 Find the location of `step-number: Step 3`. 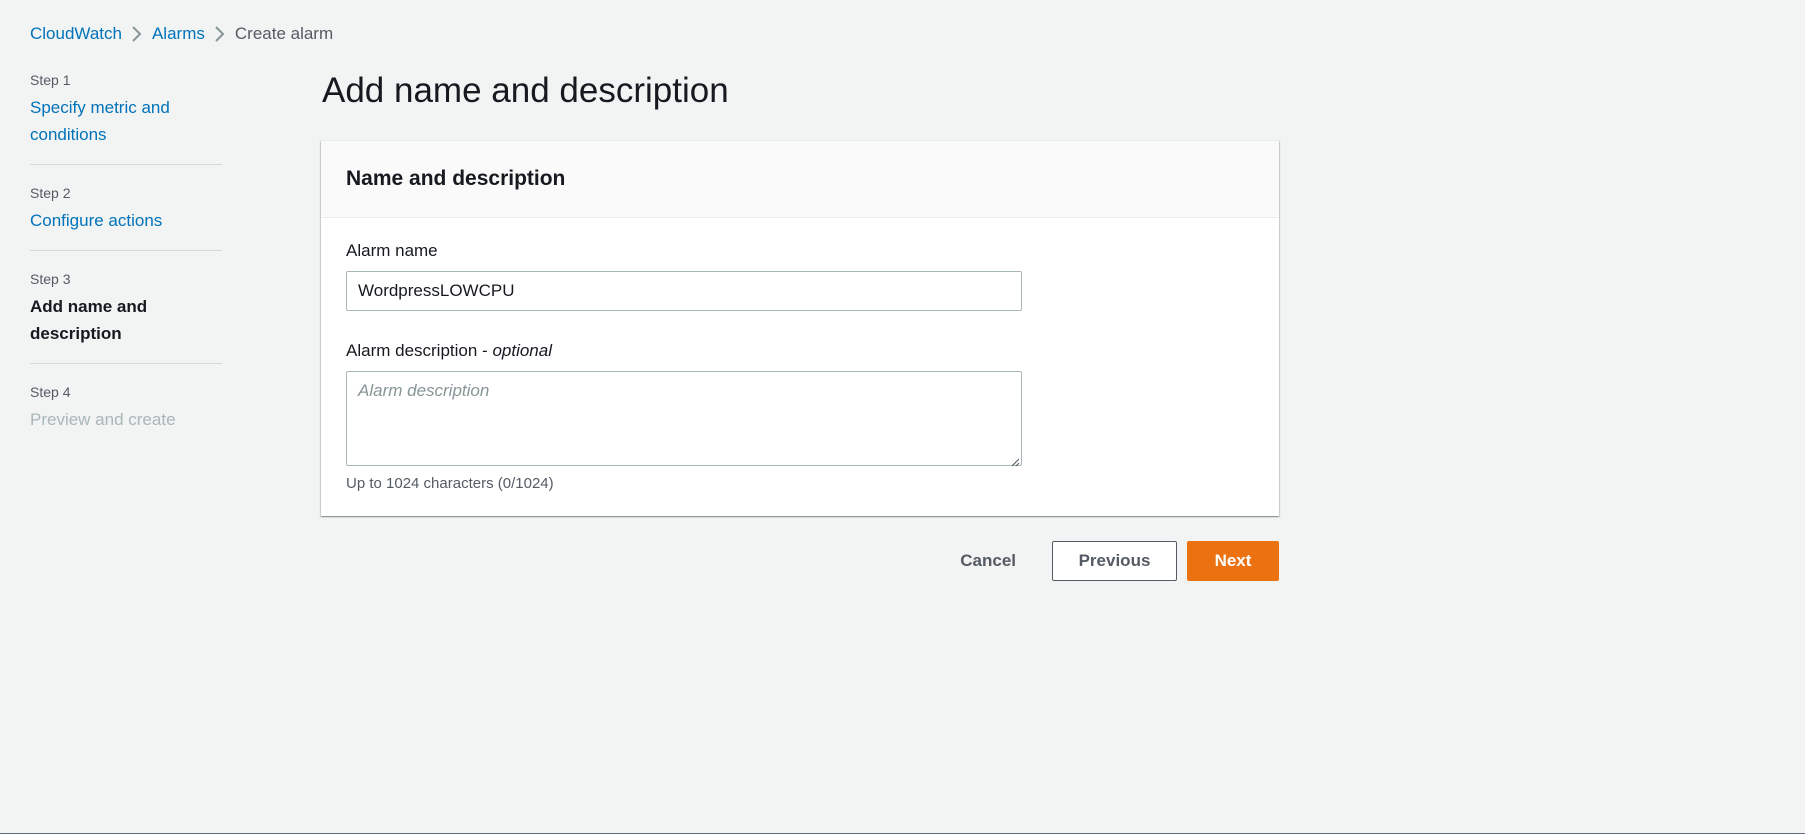

step-number: Step 3 is located at coordinates (50, 279).